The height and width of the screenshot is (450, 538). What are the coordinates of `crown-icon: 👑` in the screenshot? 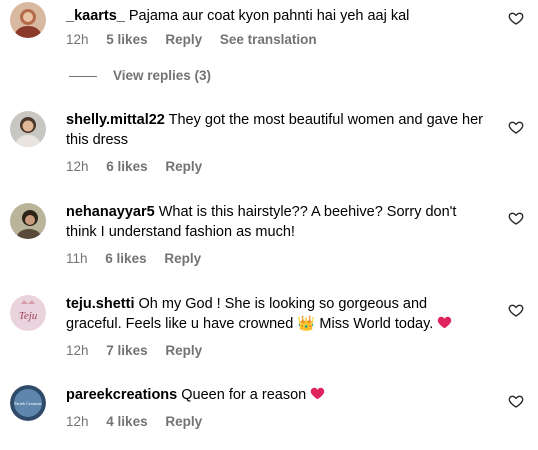 It's located at (306, 324).